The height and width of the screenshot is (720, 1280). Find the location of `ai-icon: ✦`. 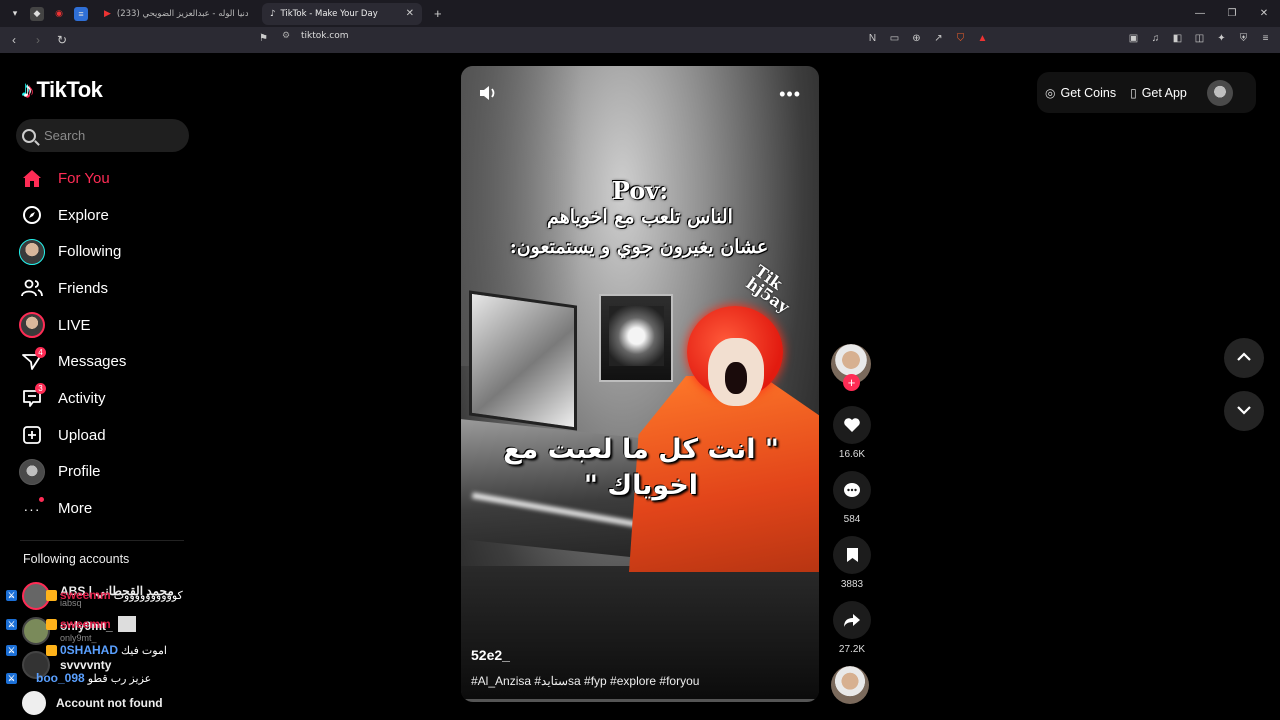

ai-icon: ✦ is located at coordinates (1221, 38).